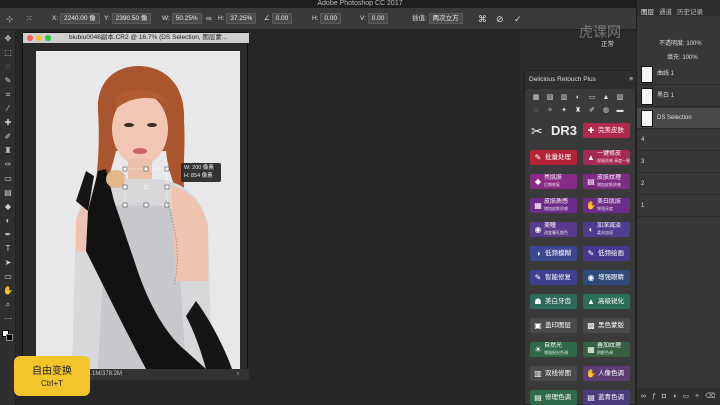 The image size is (720, 405). Describe the element at coordinates (238, 374) in the screenshot. I see `status-arrow-icon: ›` at that location.